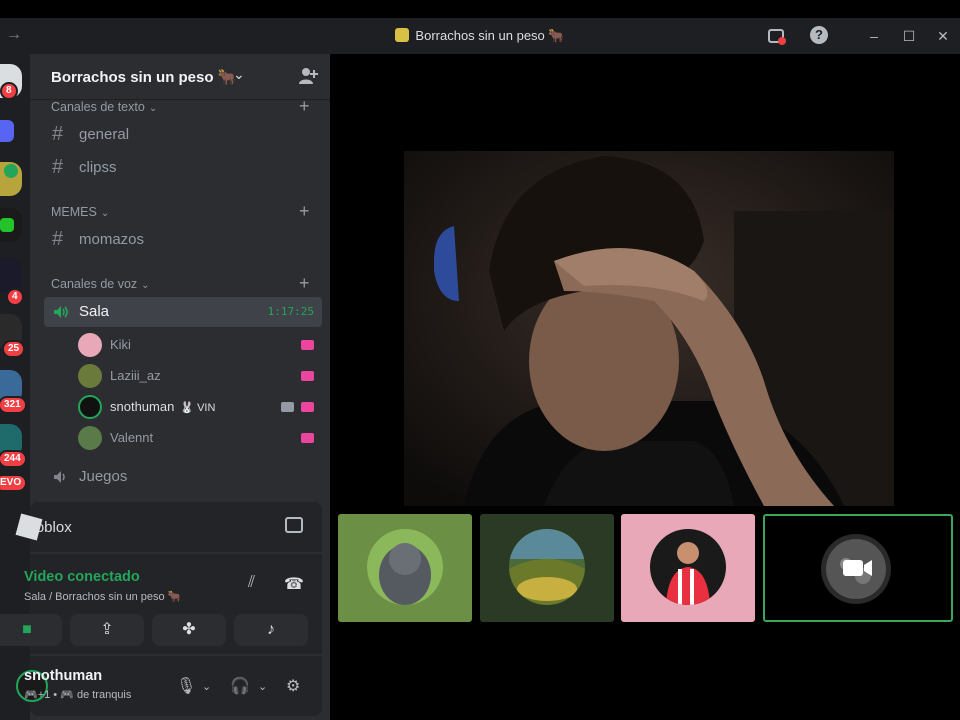 The height and width of the screenshot is (720, 960). What do you see at coordinates (186, 686) in the screenshot?
I see `microphone-icon: 🎙` at bounding box center [186, 686].